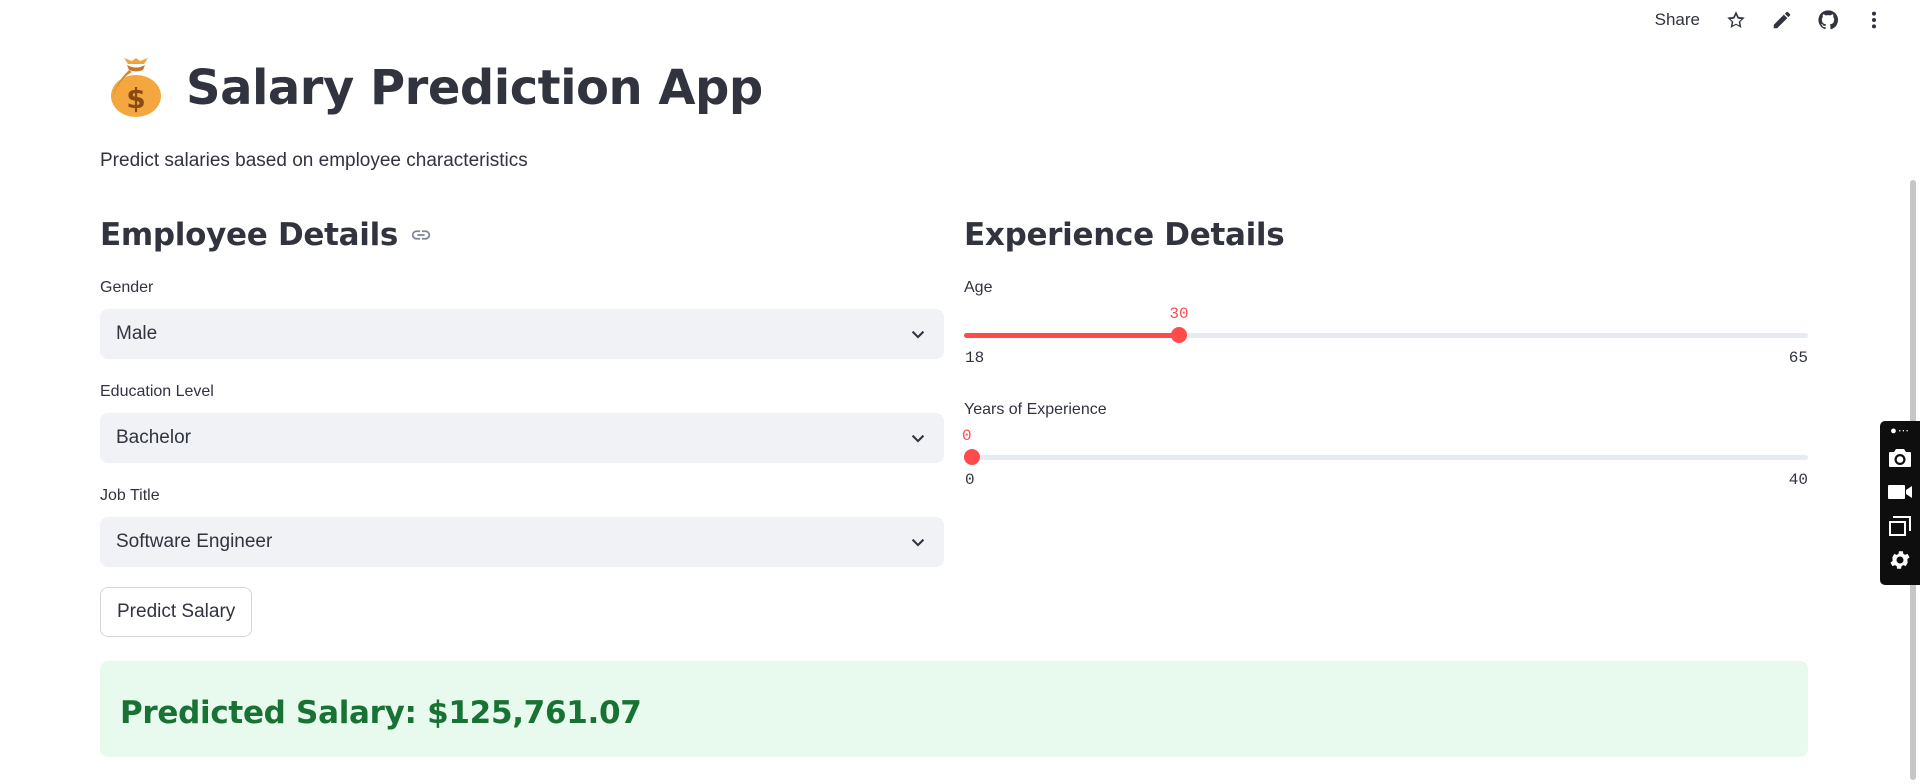 This screenshot has width=1920, height=784. What do you see at coordinates (1035, 409) in the screenshot?
I see `experience-label: Years of Experience` at bounding box center [1035, 409].